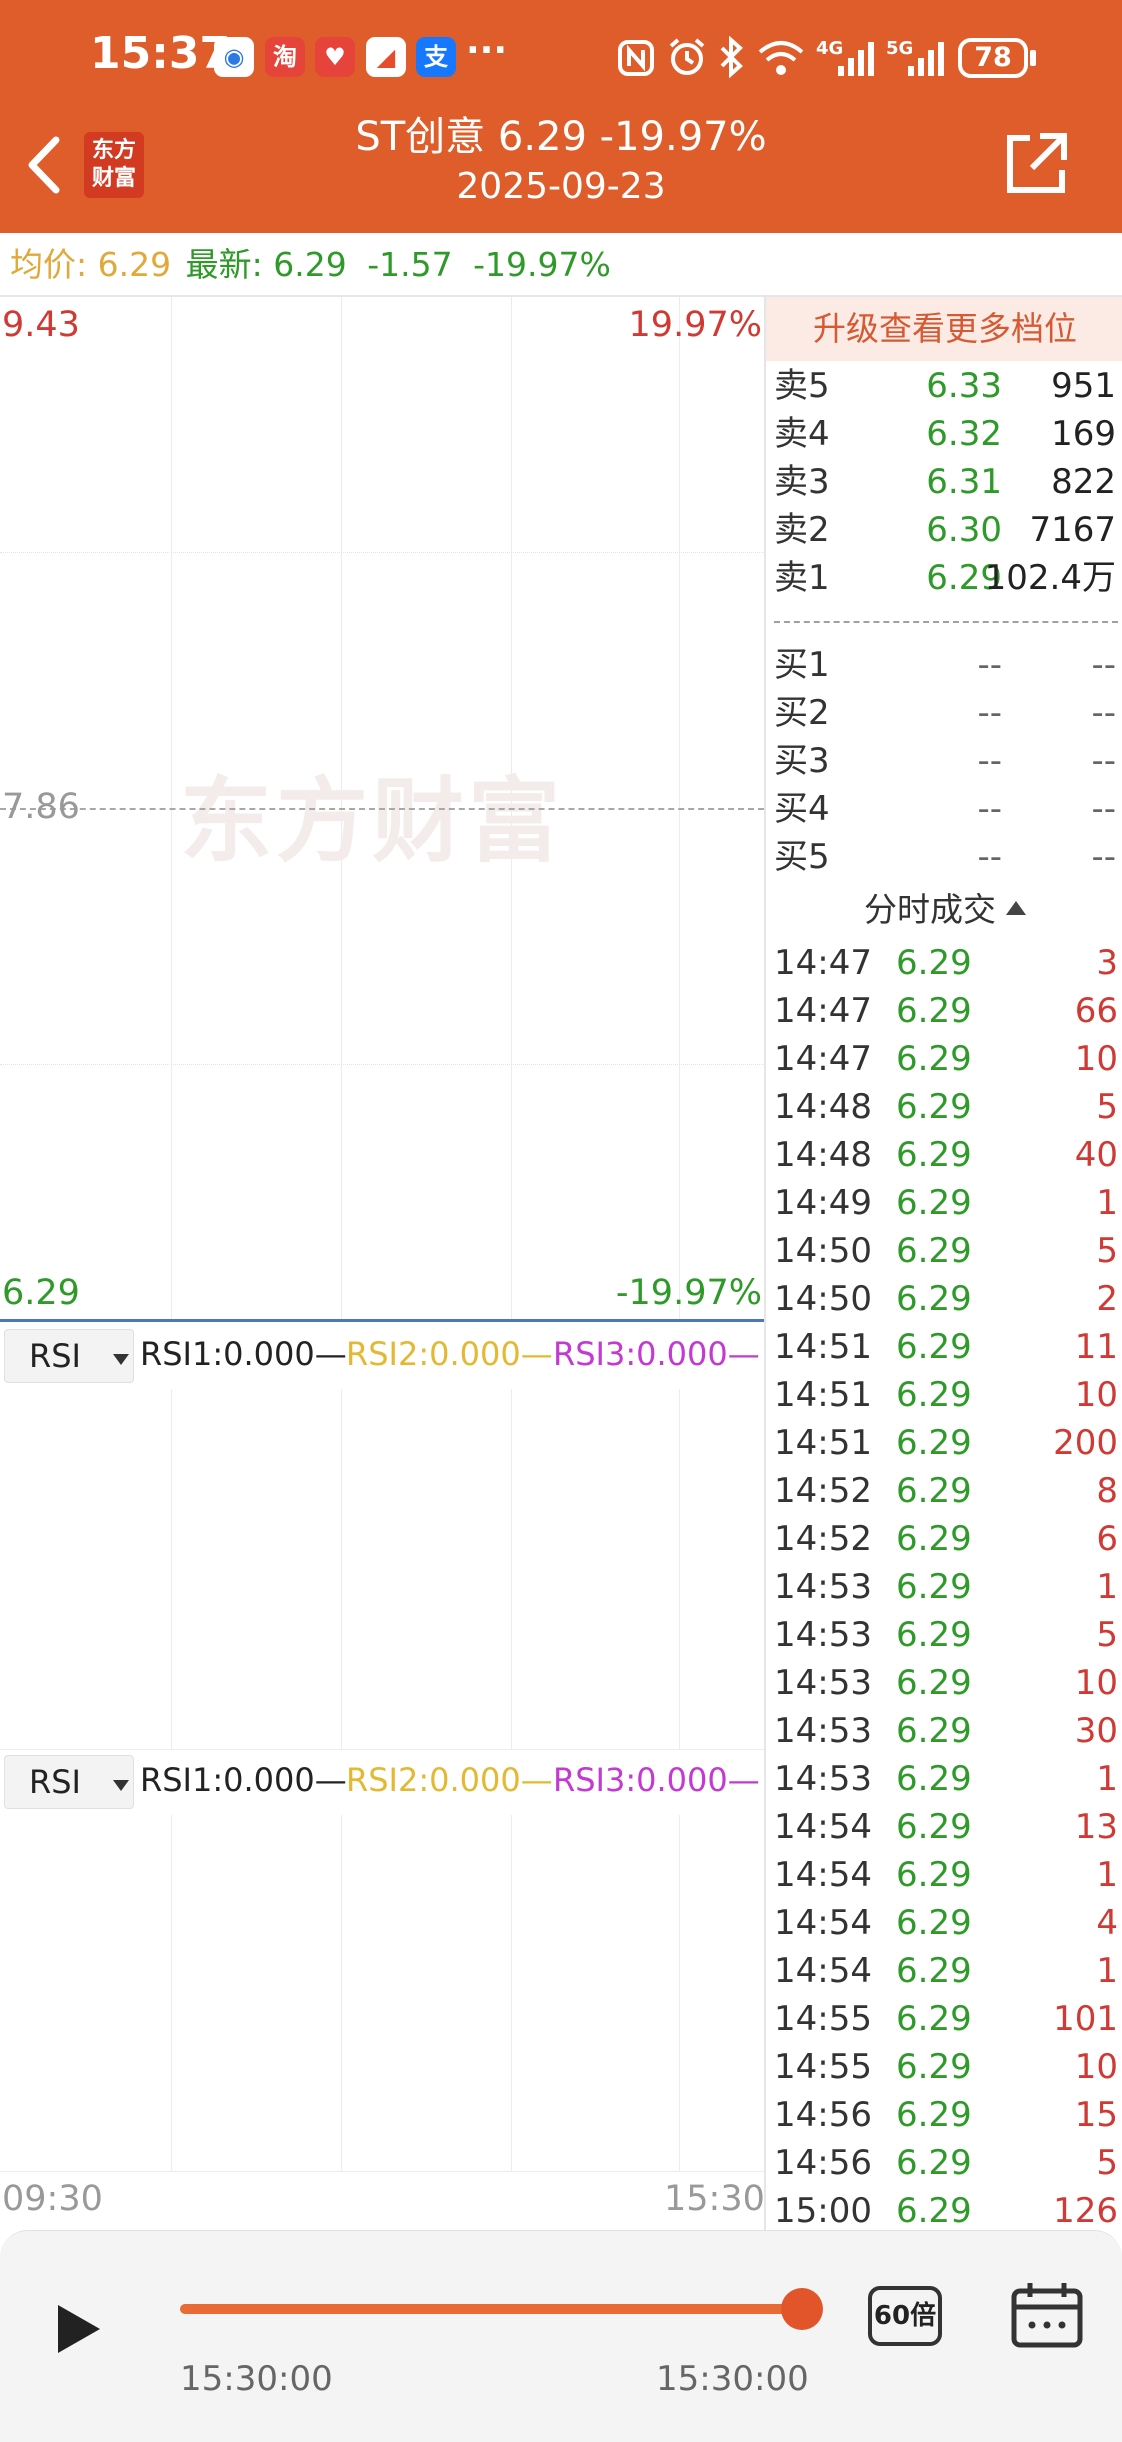 This screenshot has width=1122, height=2442. Describe the element at coordinates (823, 1107) in the screenshot. I see `tick-time: 14:48` at that location.